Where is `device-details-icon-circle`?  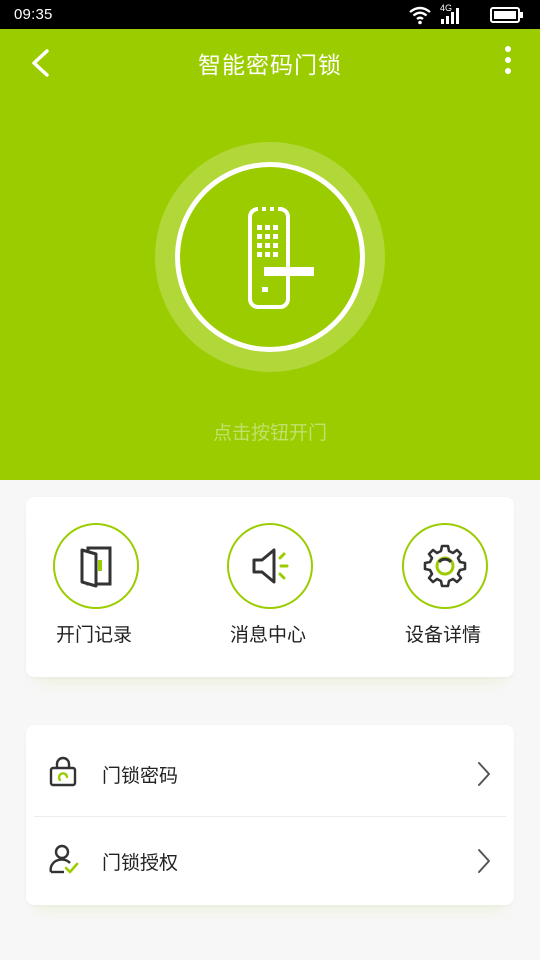 device-details-icon-circle is located at coordinates (445, 566).